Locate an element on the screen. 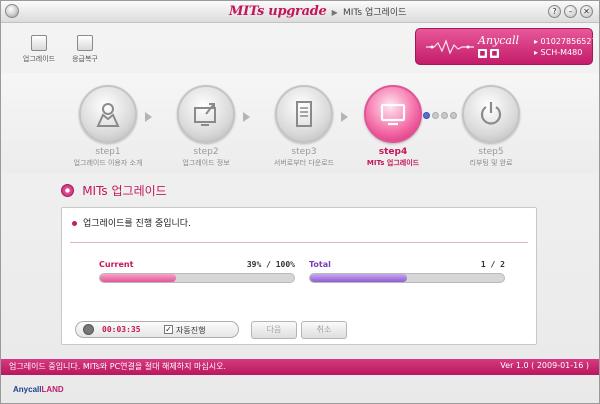 This screenshot has width=600, height=404. total-progress: Total 1 / 2 is located at coordinates (407, 278).